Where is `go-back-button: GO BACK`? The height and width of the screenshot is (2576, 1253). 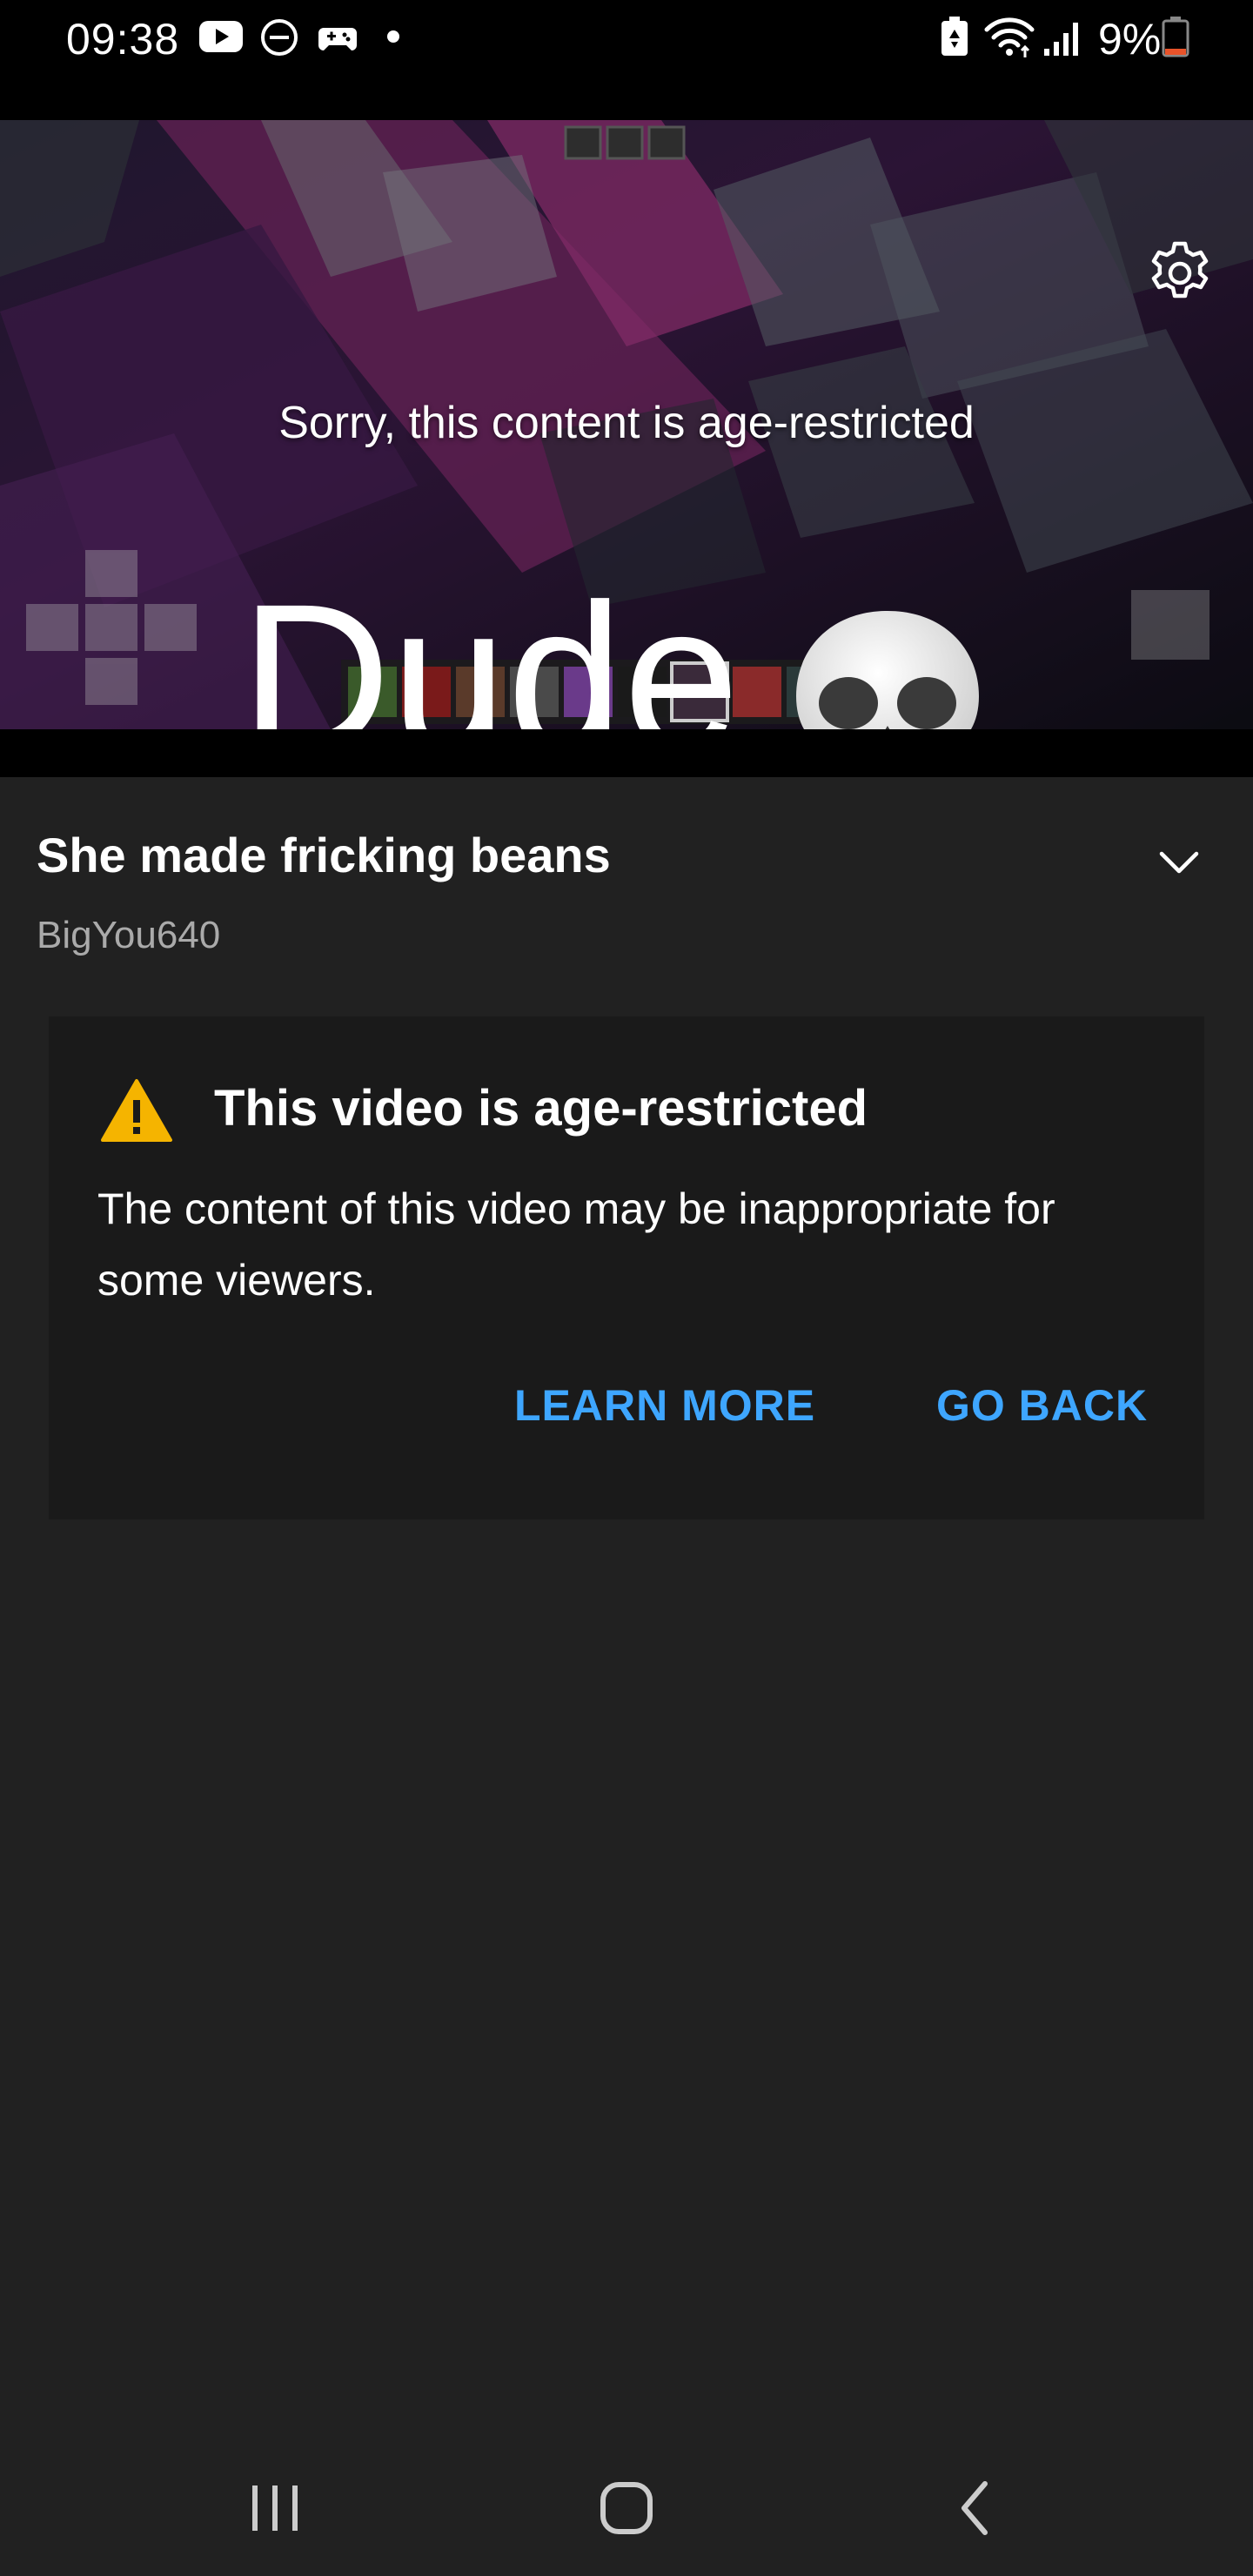 go-back-button: GO BACK is located at coordinates (1042, 1405).